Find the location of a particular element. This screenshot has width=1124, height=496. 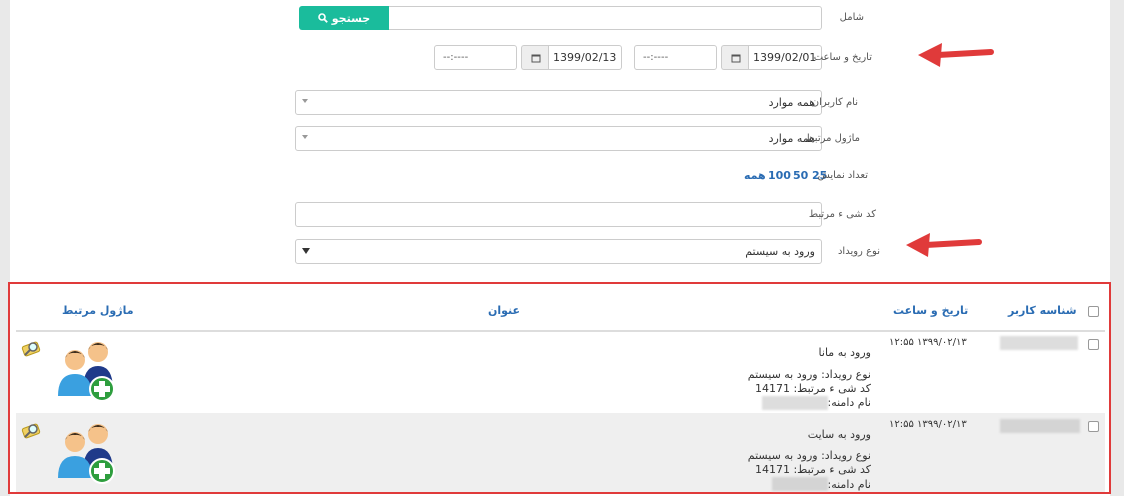

object-code-label: کد شی ء مرتبط is located at coordinates (842, 214).